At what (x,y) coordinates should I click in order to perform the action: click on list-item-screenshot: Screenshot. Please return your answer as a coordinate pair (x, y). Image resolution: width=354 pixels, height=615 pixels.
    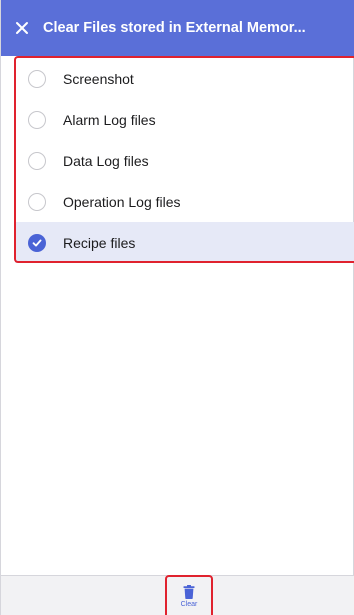
    Looking at the image, I should click on (184, 78).